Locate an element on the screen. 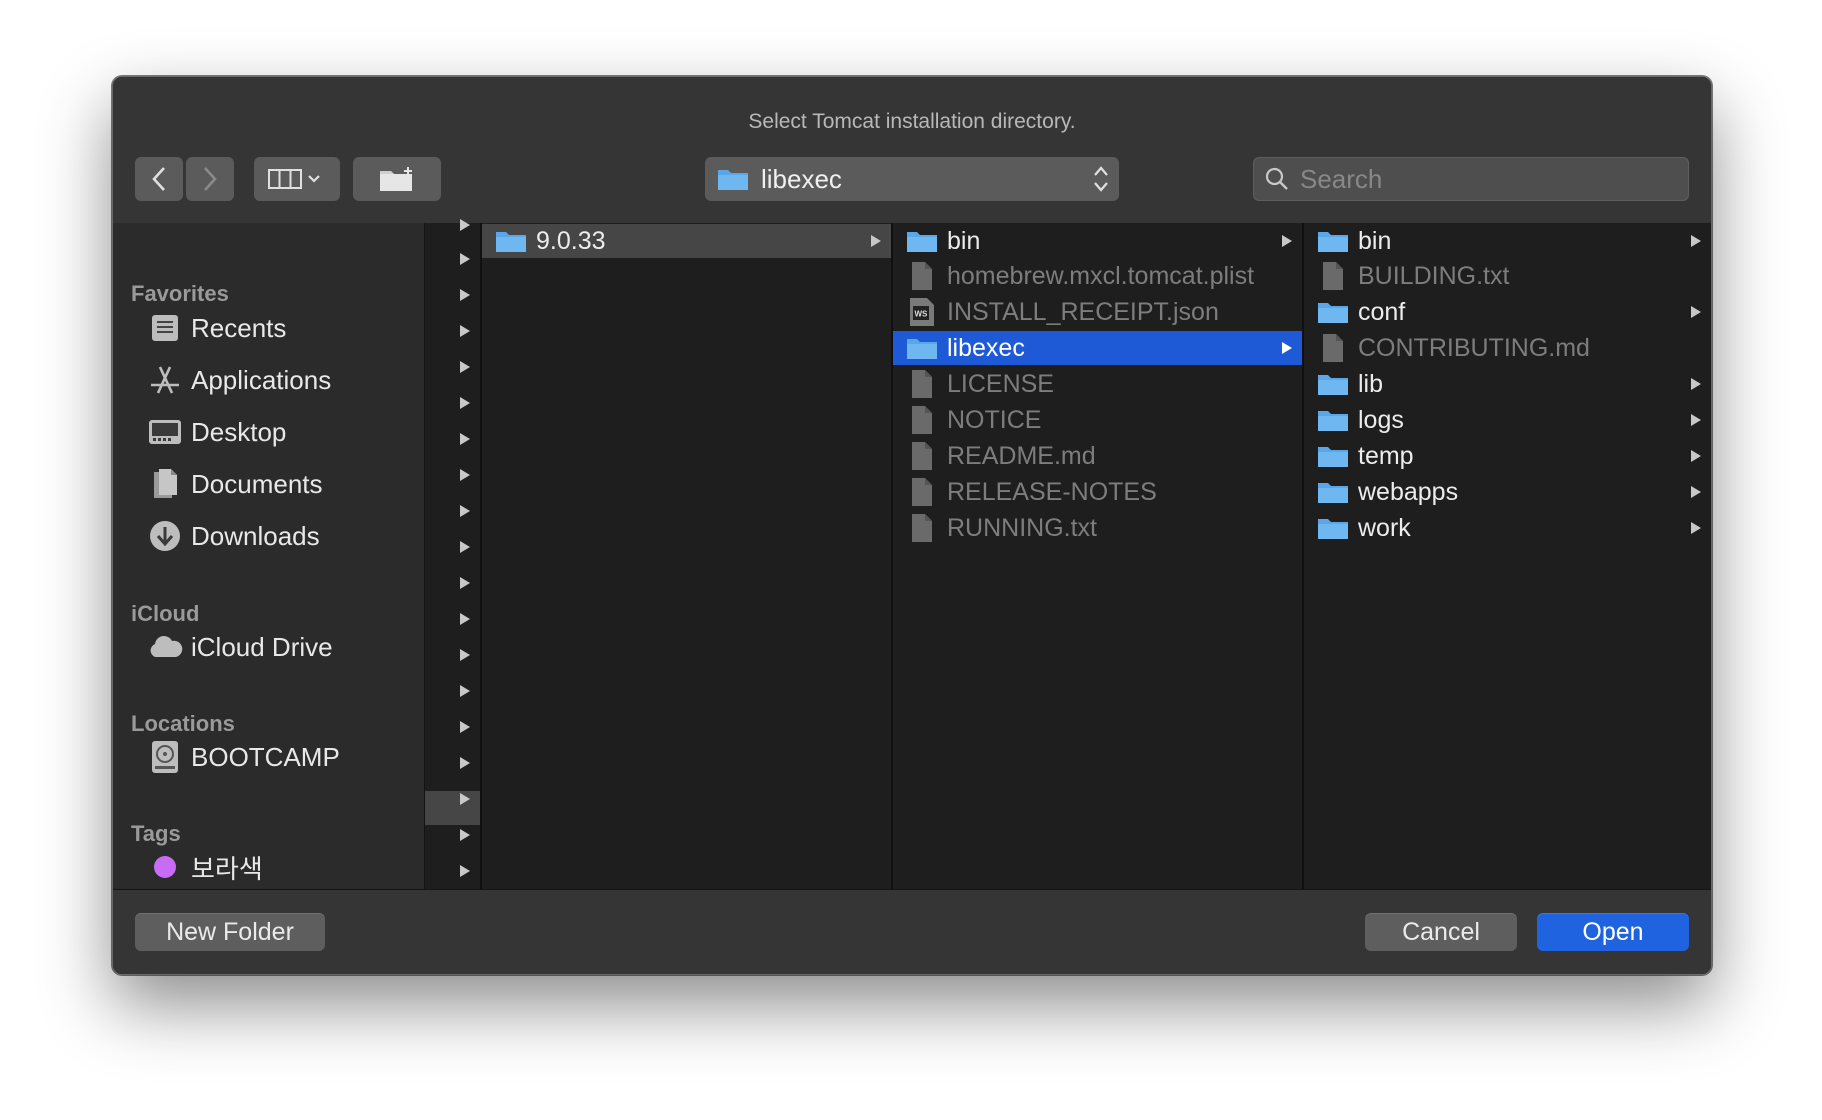 Image resolution: width=1822 pixels, height=1120 pixels. chevron-right-icon is located at coordinates (210, 179).